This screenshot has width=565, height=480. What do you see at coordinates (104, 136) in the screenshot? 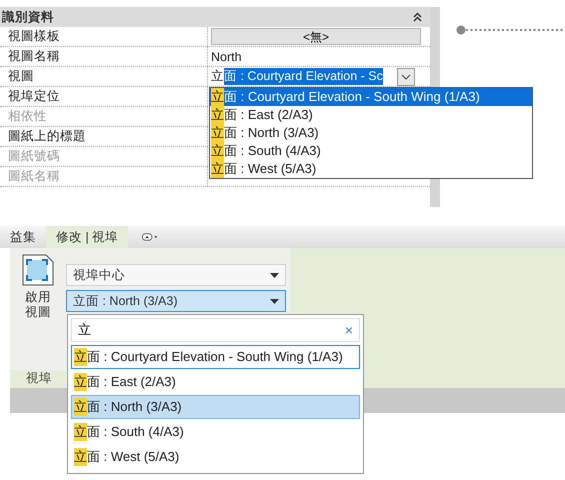
I see `property-label: 圖紙上的標題` at bounding box center [104, 136].